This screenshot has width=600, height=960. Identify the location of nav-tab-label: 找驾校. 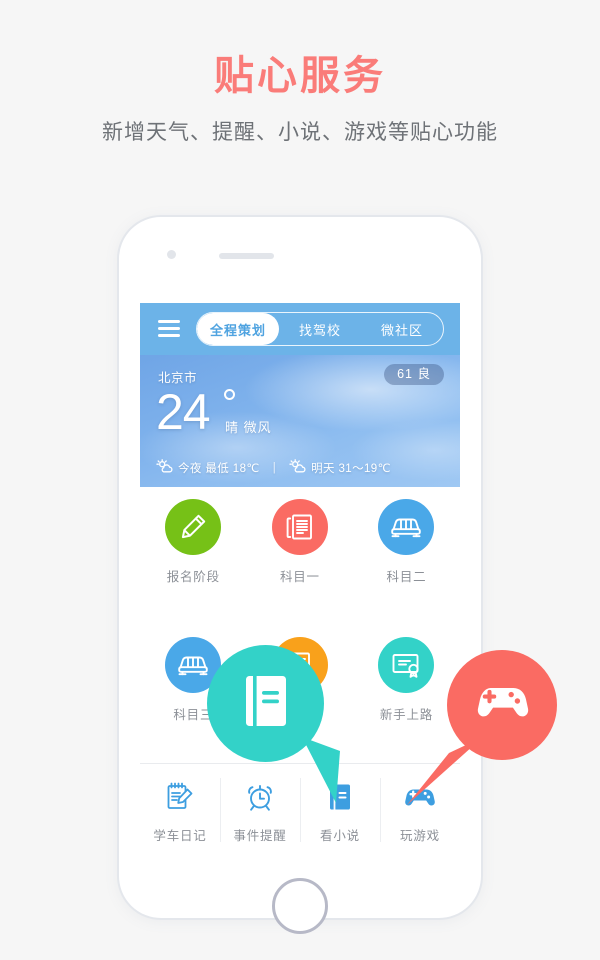
(319, 330).